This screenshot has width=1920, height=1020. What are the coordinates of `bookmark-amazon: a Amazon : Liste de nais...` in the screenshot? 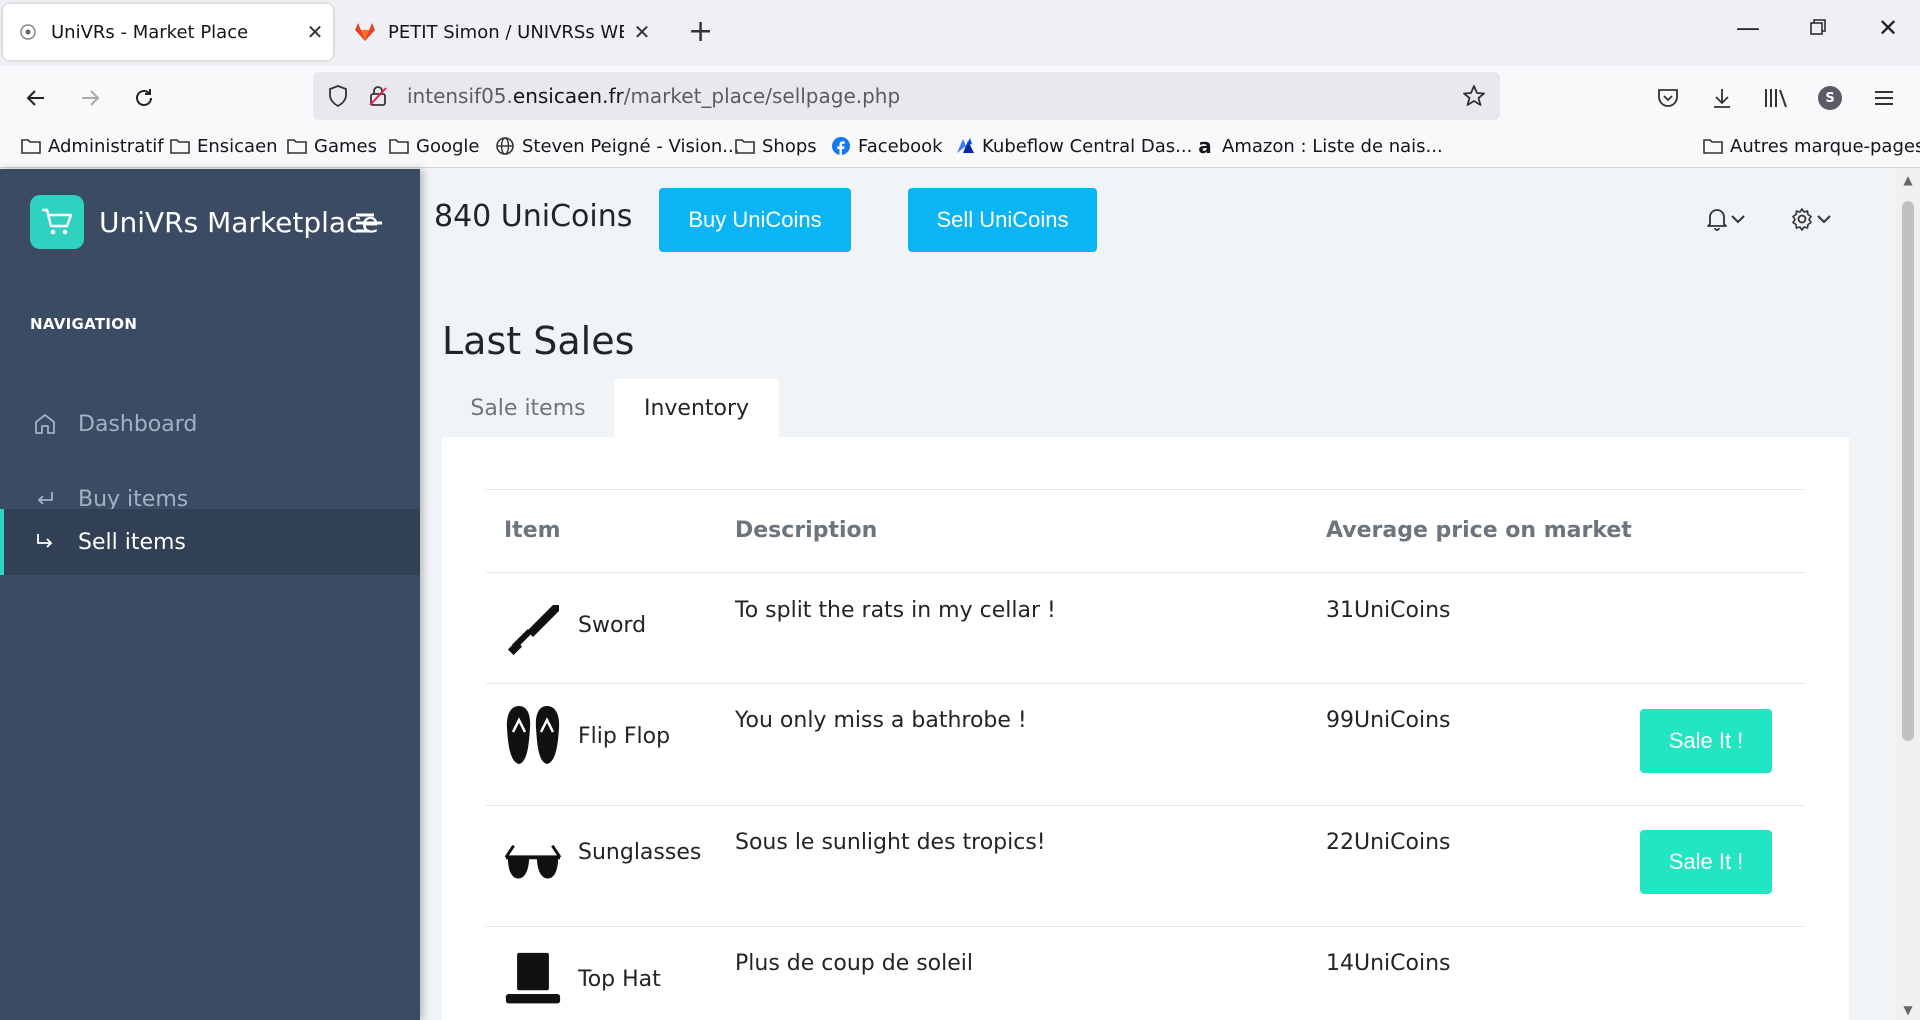 It's located at (1318, 146).